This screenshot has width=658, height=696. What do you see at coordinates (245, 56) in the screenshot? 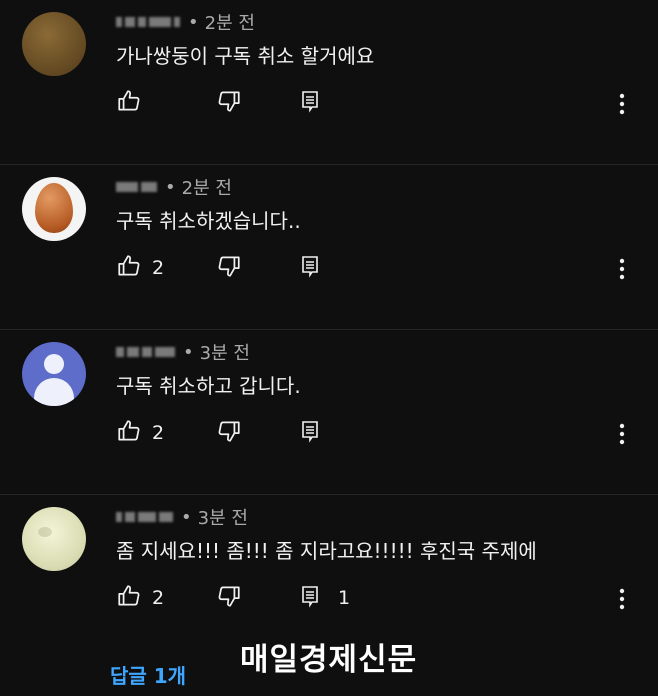
I see `comment-text: 가나쌍둥이 구독 취소 할거에요` at bounding box center [245, 56].